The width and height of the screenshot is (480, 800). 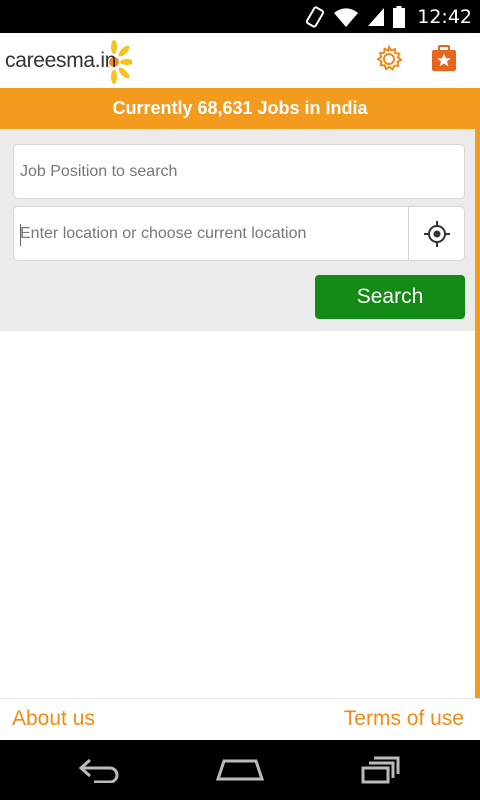 What do you see at coordinates (444, 16) in the screenshot?
I see `status-time: 12:42` at bounding box center [444, 16].